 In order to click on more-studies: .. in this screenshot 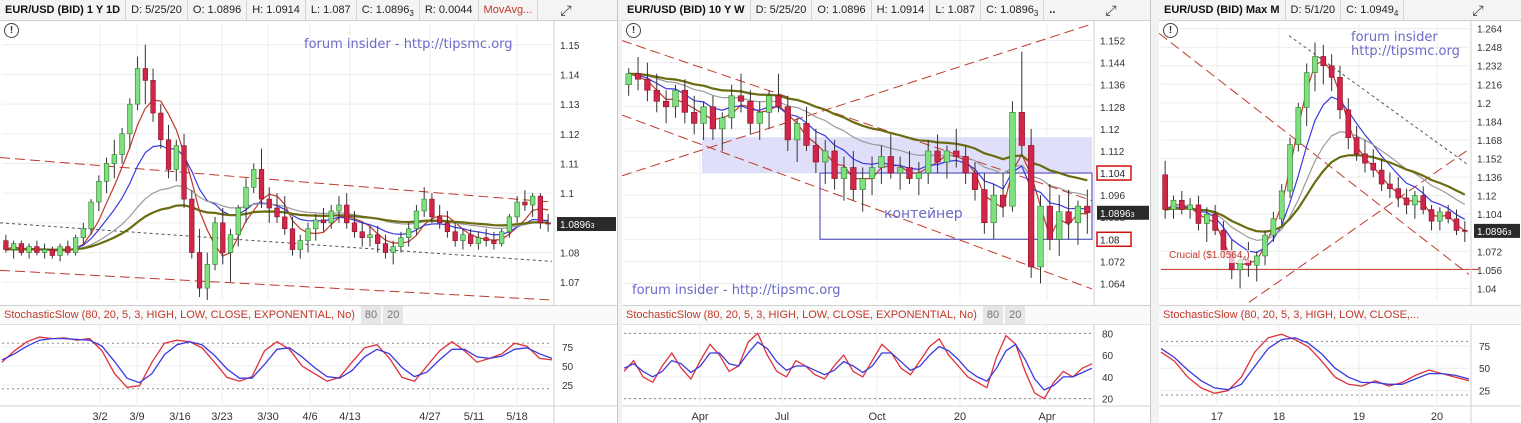, I will do `click(1052, 10)`.